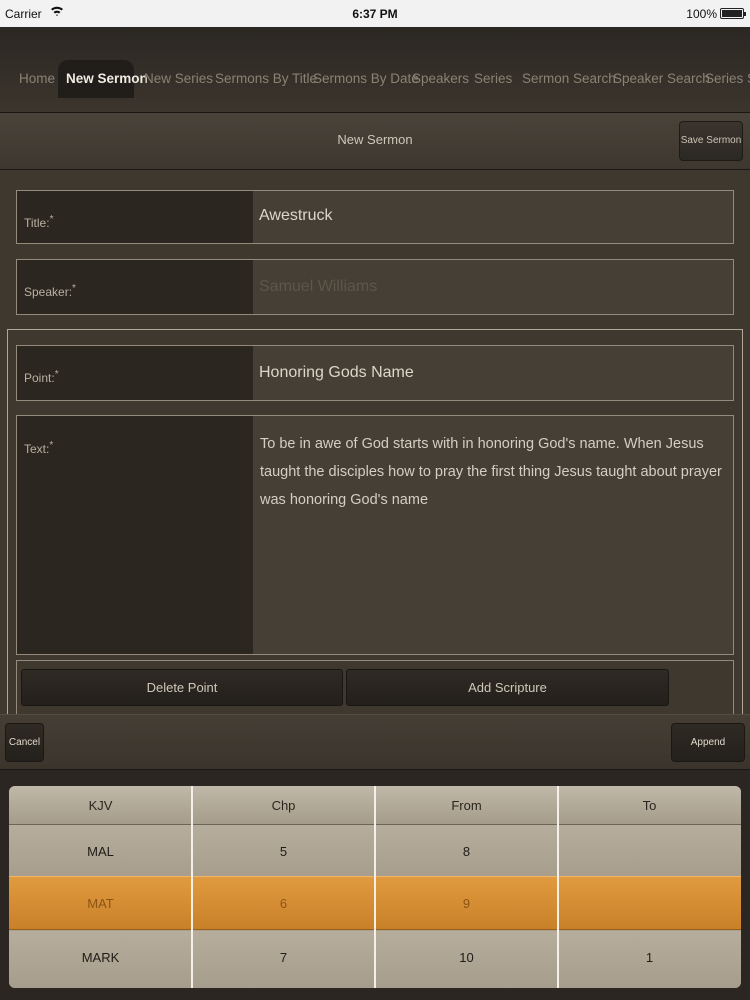  I want to click on tab-new-sermon: New Sermon, so click(107, 79).